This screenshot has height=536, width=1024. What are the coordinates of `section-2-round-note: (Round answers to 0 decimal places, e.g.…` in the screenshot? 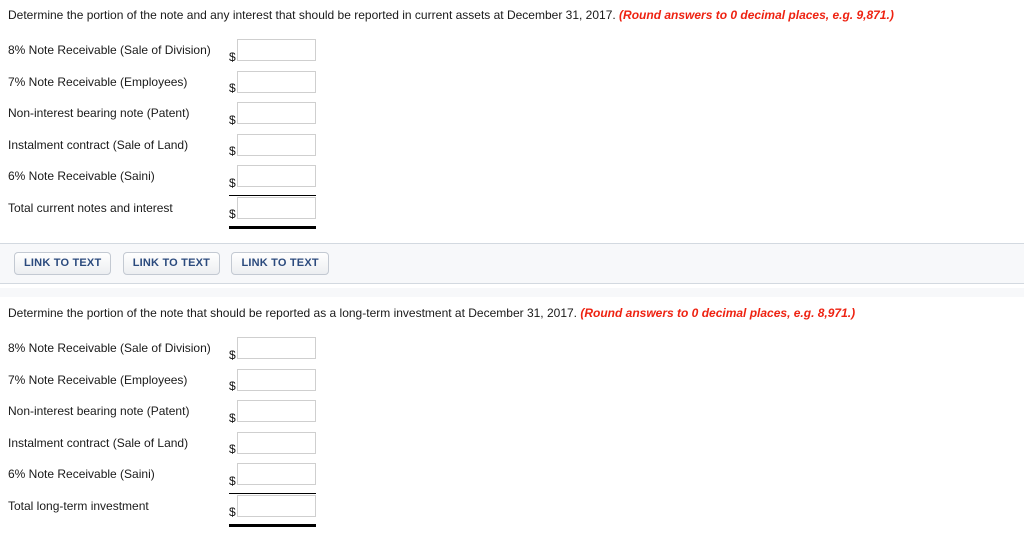 It's located at (718, 313).